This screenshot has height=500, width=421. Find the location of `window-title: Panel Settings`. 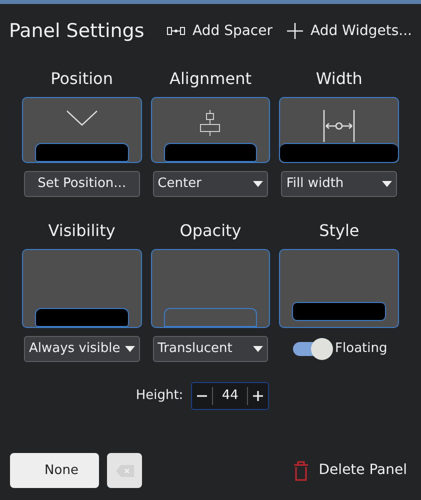

window-title: Panel Settings is located at coordinates (76, 31).